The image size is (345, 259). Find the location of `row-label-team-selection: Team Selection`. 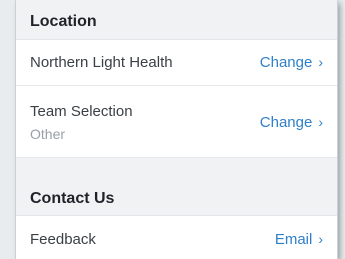

row-label-team-selection: Team Selection is located at coordinates (81, 111).